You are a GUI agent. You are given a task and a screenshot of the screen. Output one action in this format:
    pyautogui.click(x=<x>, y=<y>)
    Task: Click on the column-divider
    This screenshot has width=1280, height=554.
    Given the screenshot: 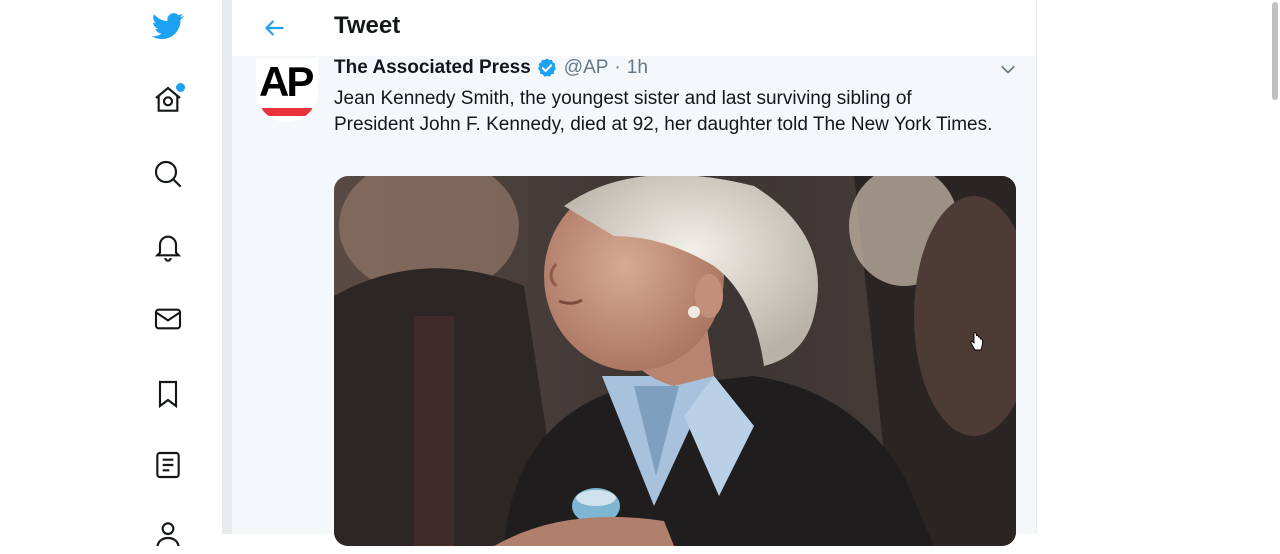 What is the action you would take?
    pyautogui.click(x=227, y=267)
    